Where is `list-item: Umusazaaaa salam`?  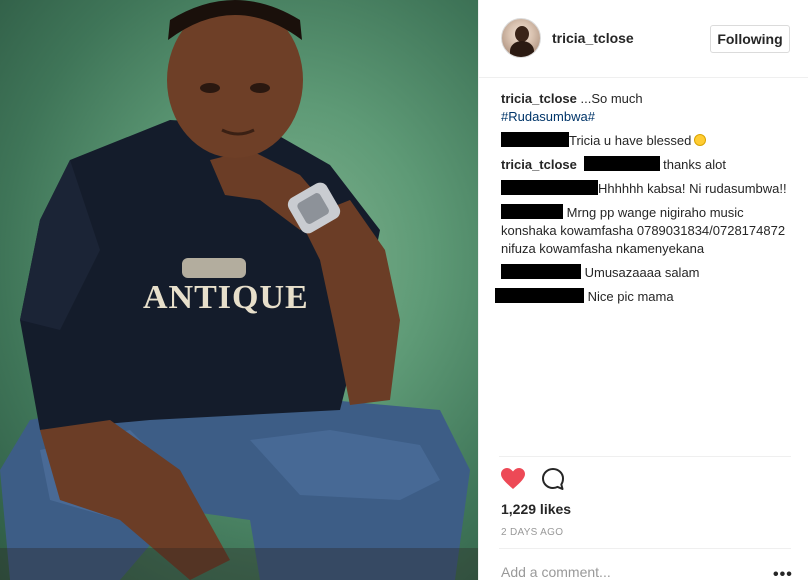 list-item: Umusazaaaa salam is located at coordinates (647, 273).